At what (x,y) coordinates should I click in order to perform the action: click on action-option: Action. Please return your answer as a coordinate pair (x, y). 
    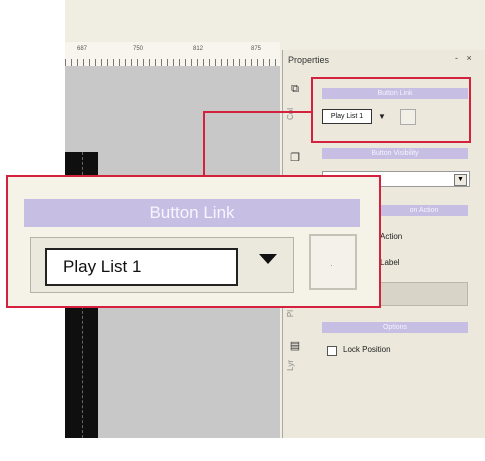
    Looking at the image, I should click on (391, 236).